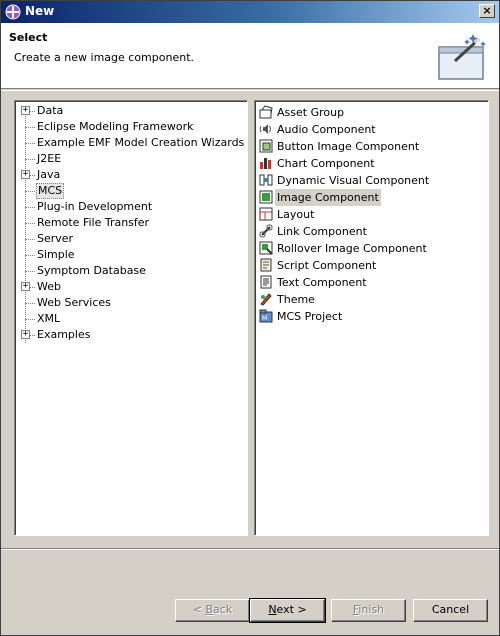 The height and width of the screenshot is (636, 500). What do you see at coordinates (74, 302) in the screenshot?
I see `tree-item-label: Web Services` at bounding box center [74, 302].